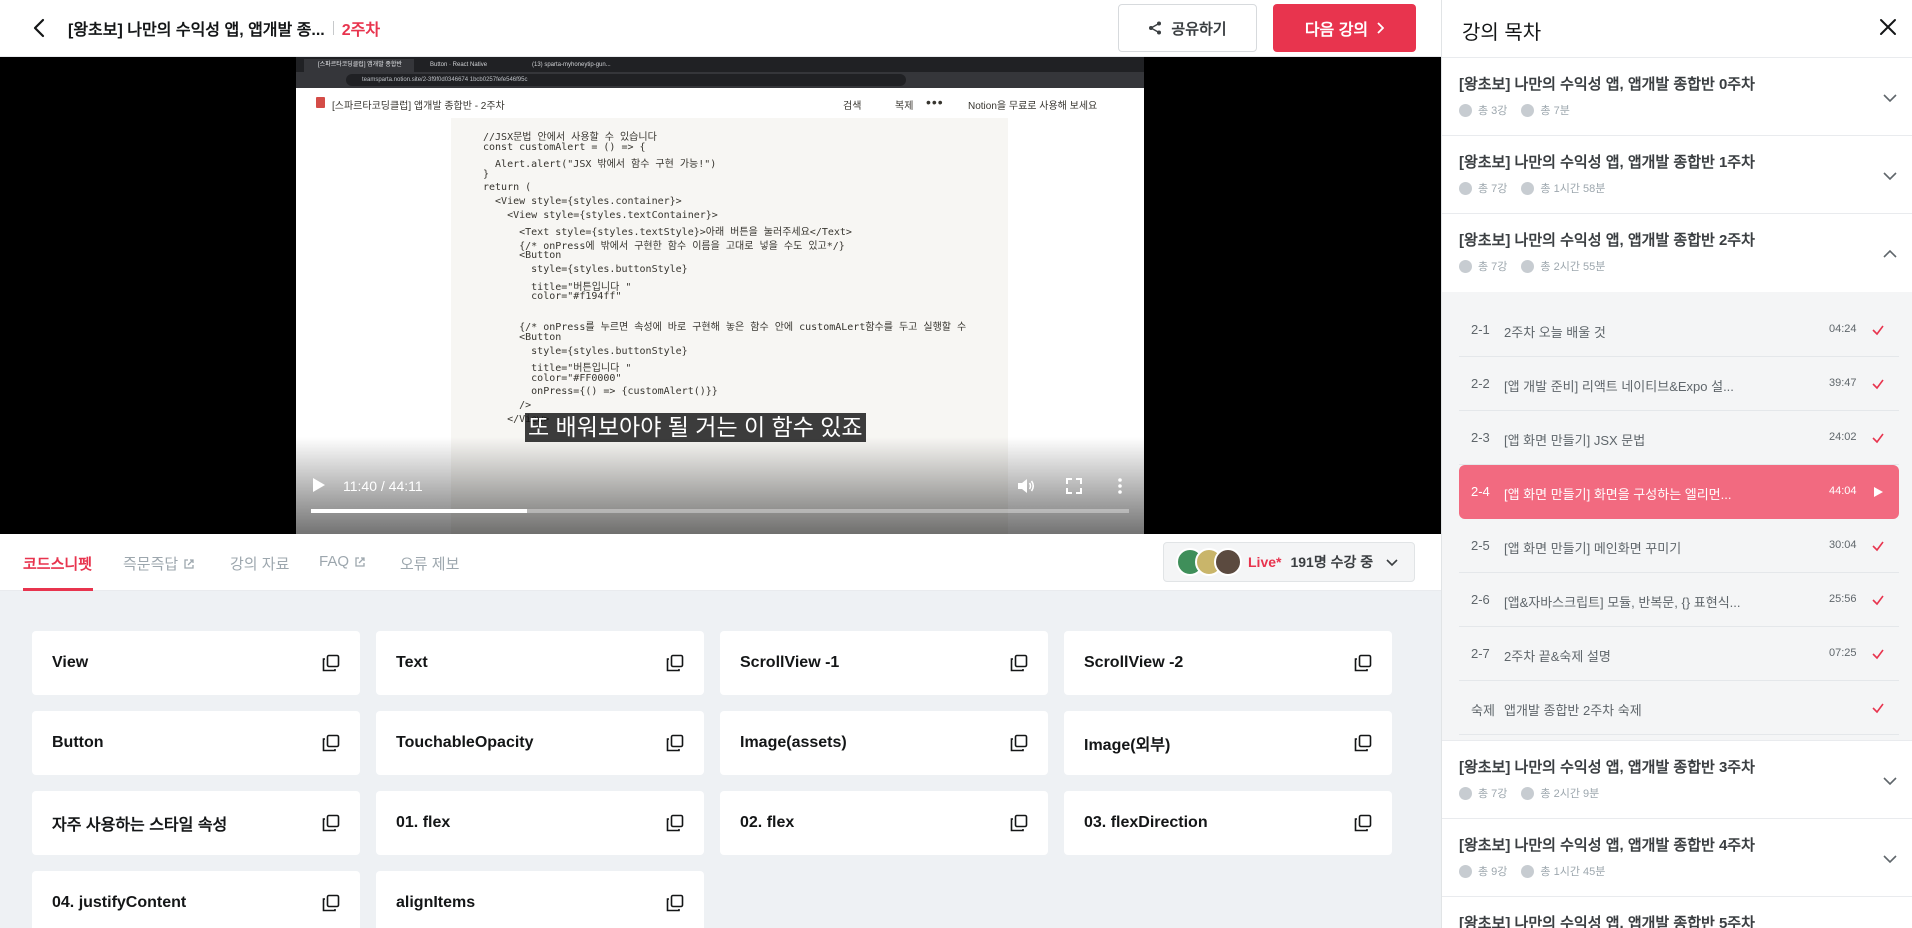 The height and width of the screenshot is (928, 1912). Describe the element at coordinates (196, 743) in the screenshot. I see `snippet-card: Button` at that location.